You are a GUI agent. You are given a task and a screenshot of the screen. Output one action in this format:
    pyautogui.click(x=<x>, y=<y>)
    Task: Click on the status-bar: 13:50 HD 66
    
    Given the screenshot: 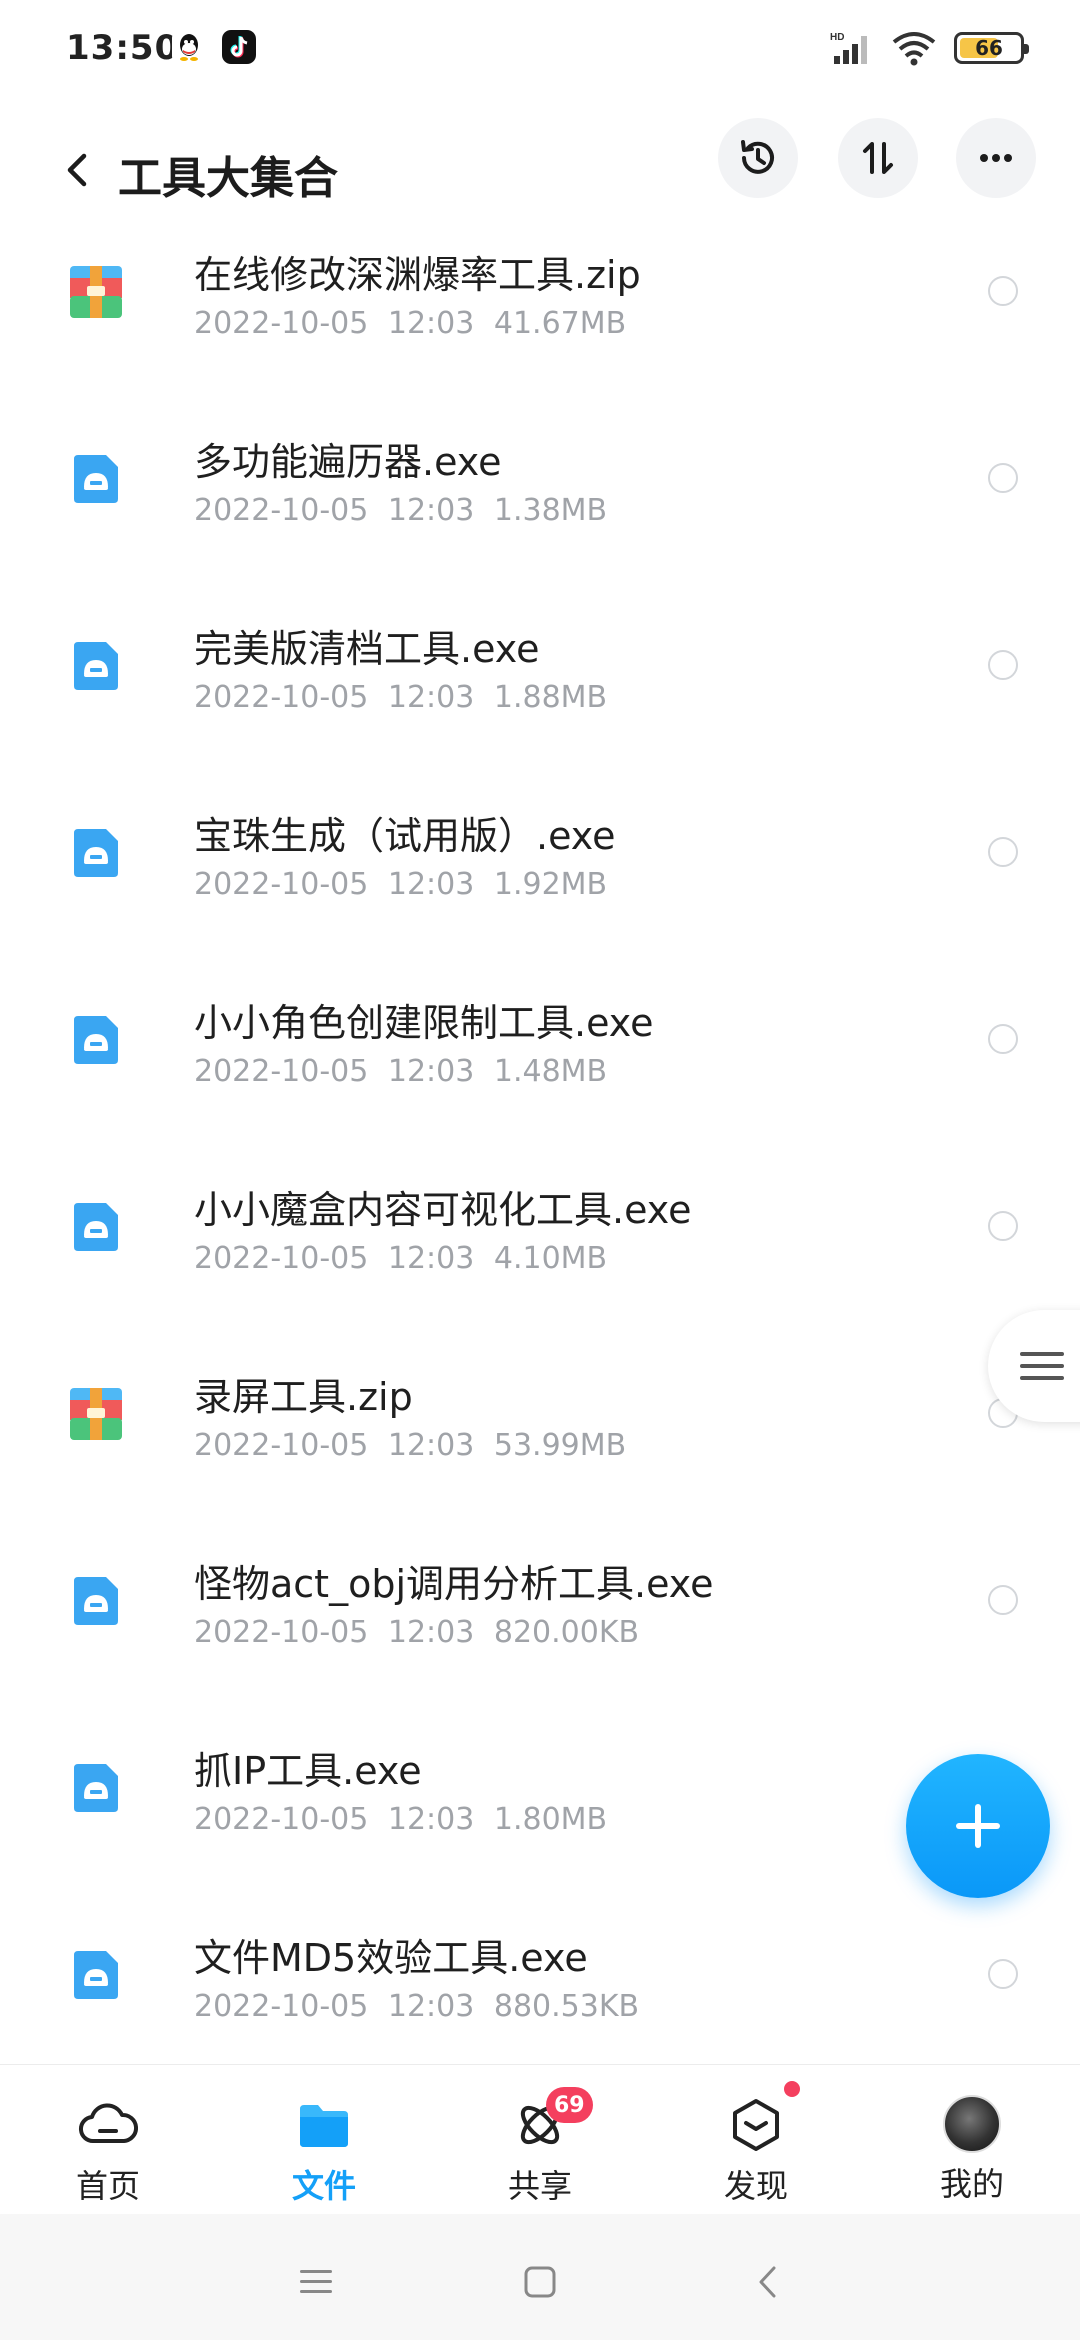 What is the action you would take?
    pyautogui.click(x=540, y=50)
    